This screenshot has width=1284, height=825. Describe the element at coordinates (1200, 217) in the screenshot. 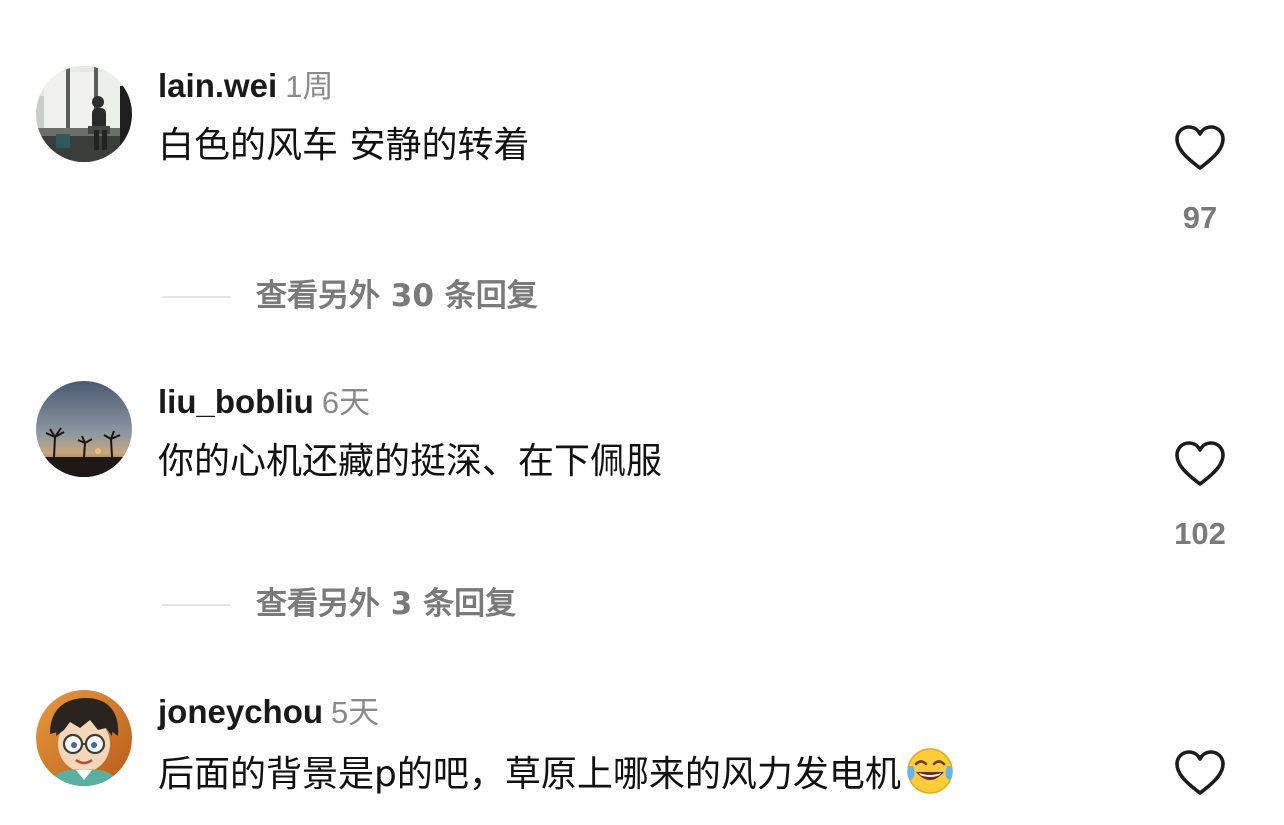

I see `like-count: 97` at that location.